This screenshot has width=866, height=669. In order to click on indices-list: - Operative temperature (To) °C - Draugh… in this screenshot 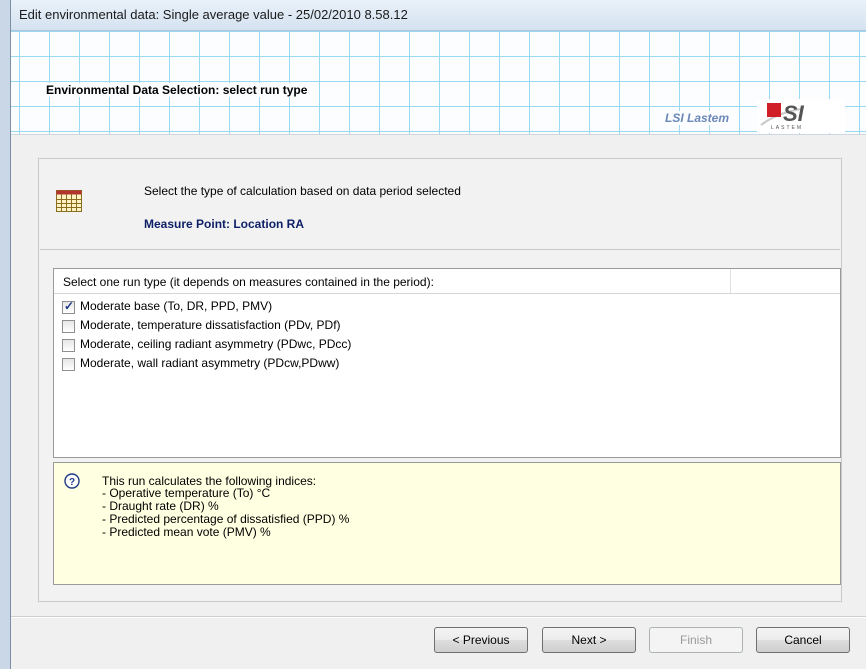, I will do `click(225, 513)`.